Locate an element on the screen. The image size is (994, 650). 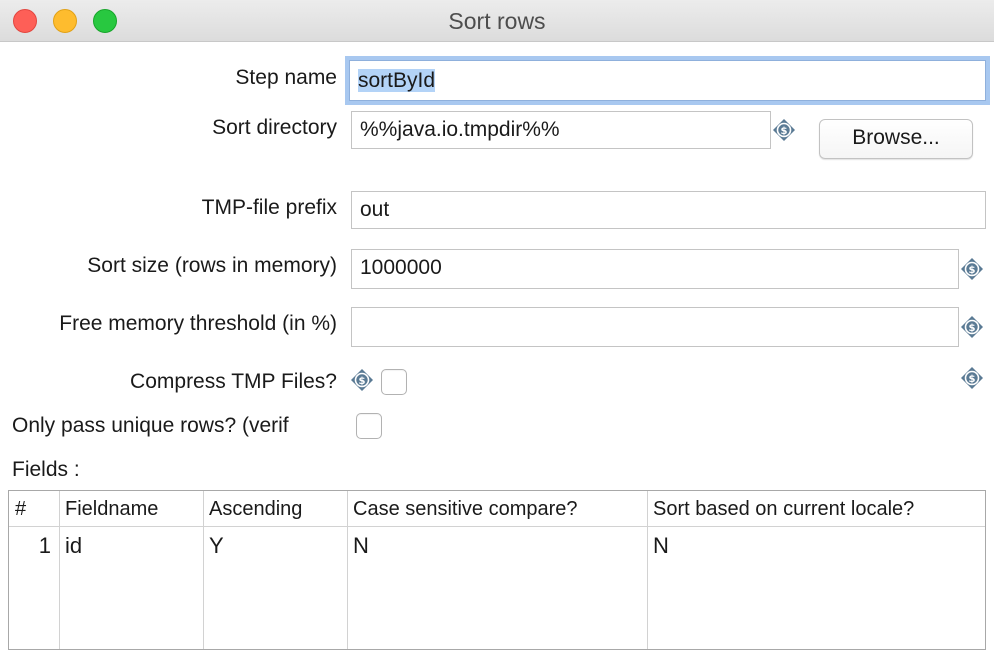
step-name-input: sortById is located at coordinates (667, 80).